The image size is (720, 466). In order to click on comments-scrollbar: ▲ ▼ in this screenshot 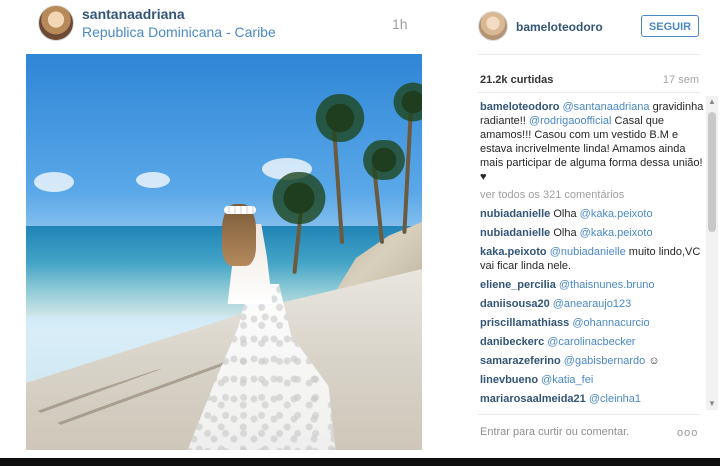, I will do `click(712, 253)`.